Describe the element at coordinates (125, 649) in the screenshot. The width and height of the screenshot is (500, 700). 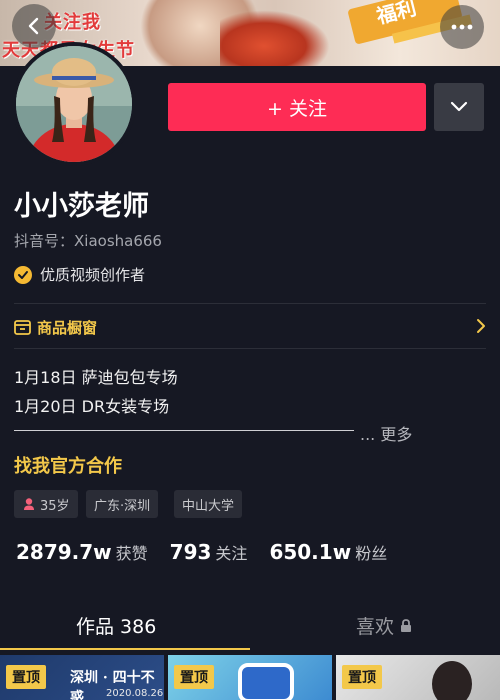
I see `active-tab-indicator` at that location.